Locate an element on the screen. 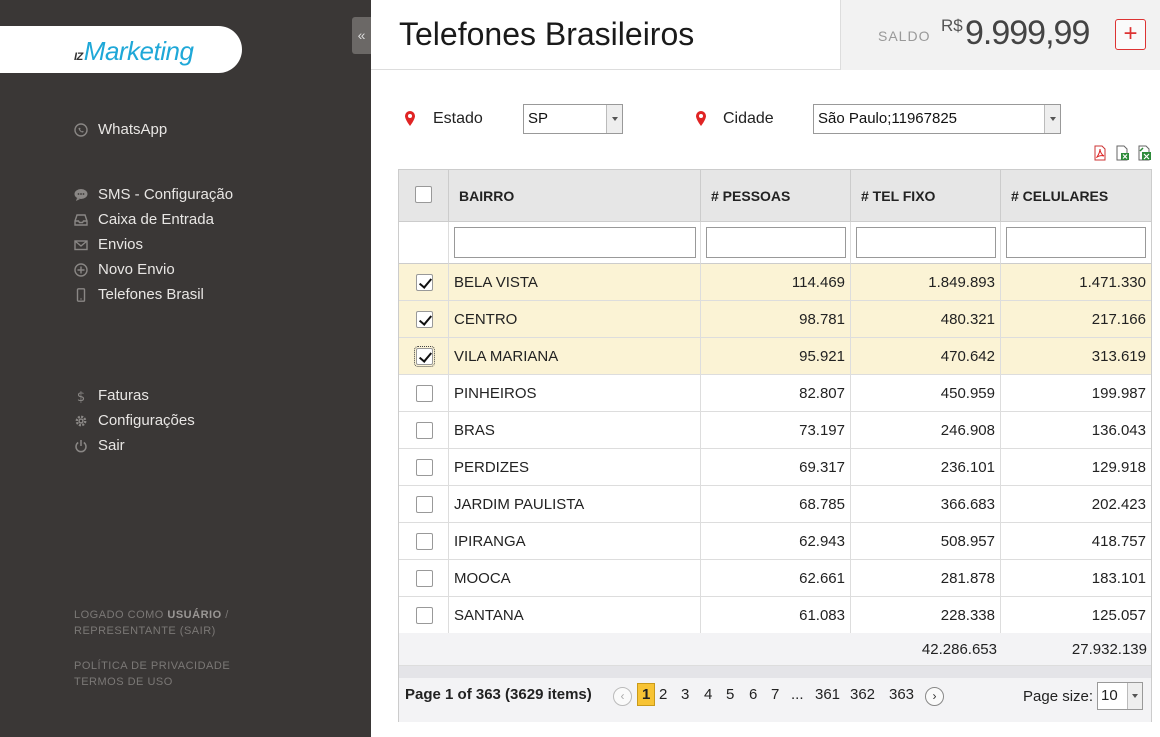  column-header-tel-fixo: # TEL FIXO is located at coordinates (926, 196).